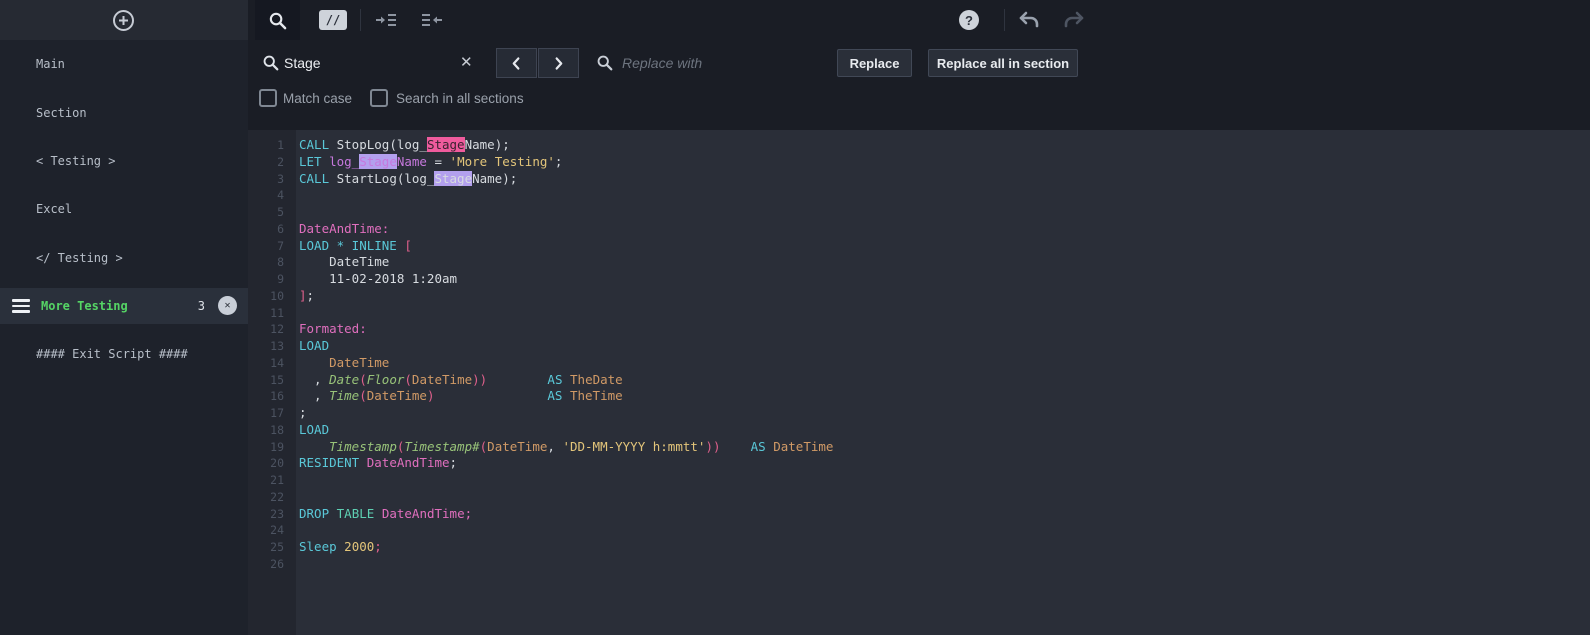 This screenshot has width=1590, height=635. I want to click on sidebar-item-exit-script: #### Exit Script ####, so click(124, 354).